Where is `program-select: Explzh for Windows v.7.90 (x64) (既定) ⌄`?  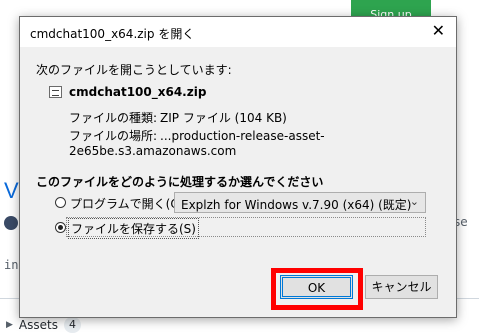 program-select: Explzh for Windows v.7.90 (x64) (既定) ⌄ is located at coordinates (300, 202).